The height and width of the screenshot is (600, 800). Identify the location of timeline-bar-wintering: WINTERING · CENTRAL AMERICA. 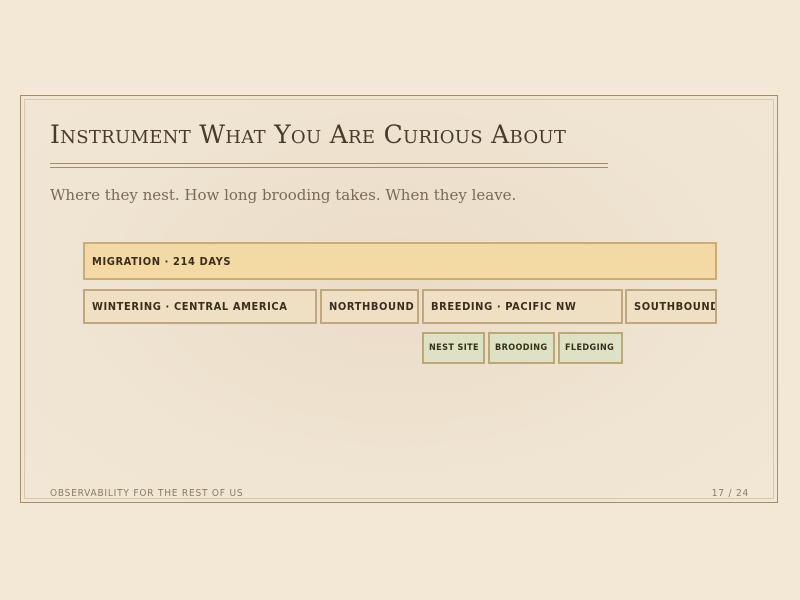
(200, 306).